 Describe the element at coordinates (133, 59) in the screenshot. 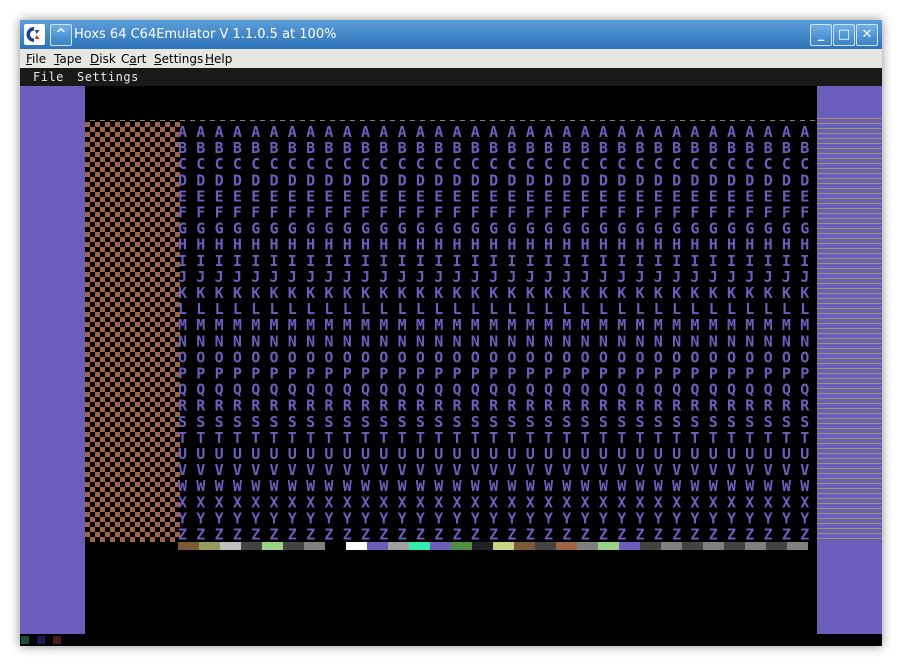

I see `menu-cart: Cart` at that location.